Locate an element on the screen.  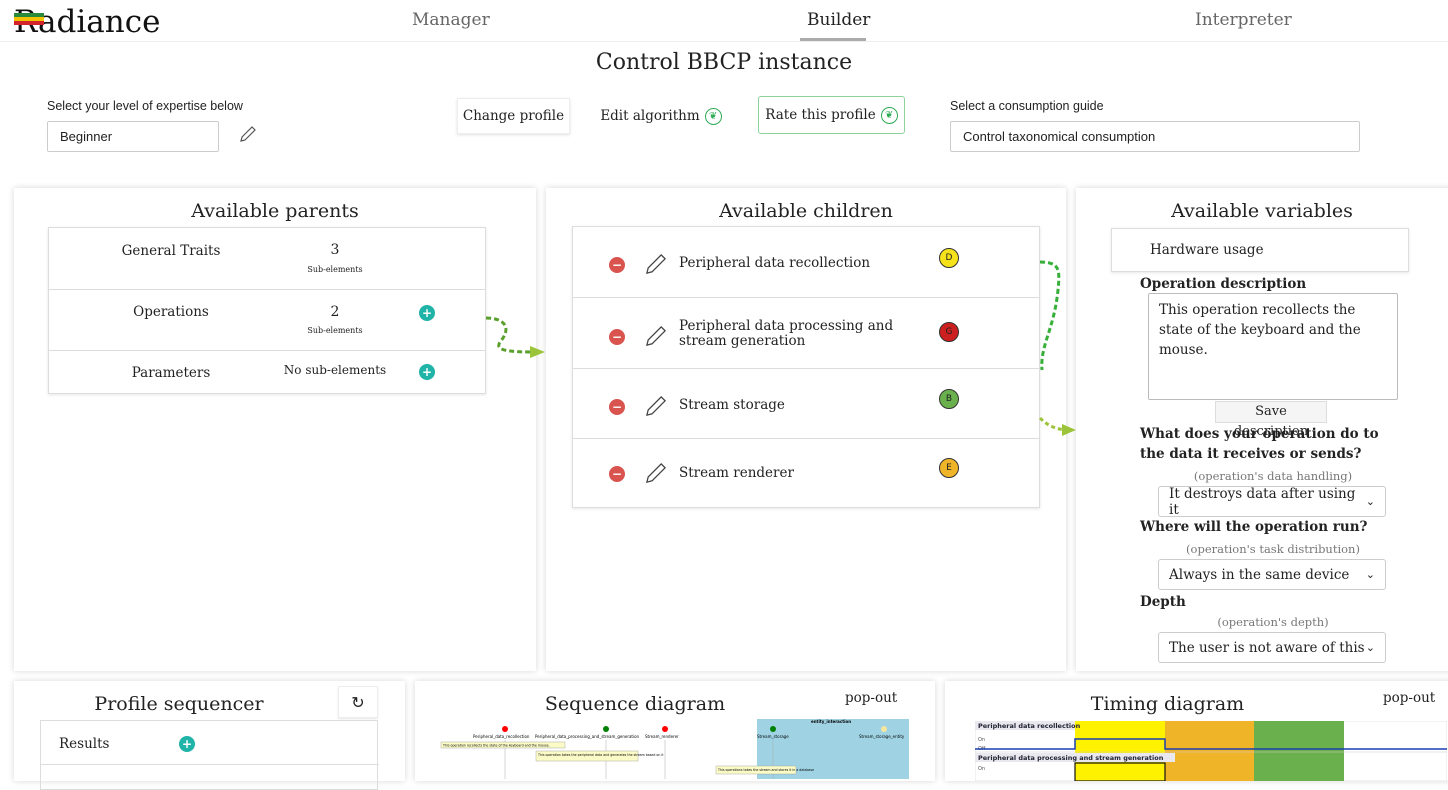
sequencer-panel: Profile sequencer ↻ Results + is located at coordinates (209, 735).